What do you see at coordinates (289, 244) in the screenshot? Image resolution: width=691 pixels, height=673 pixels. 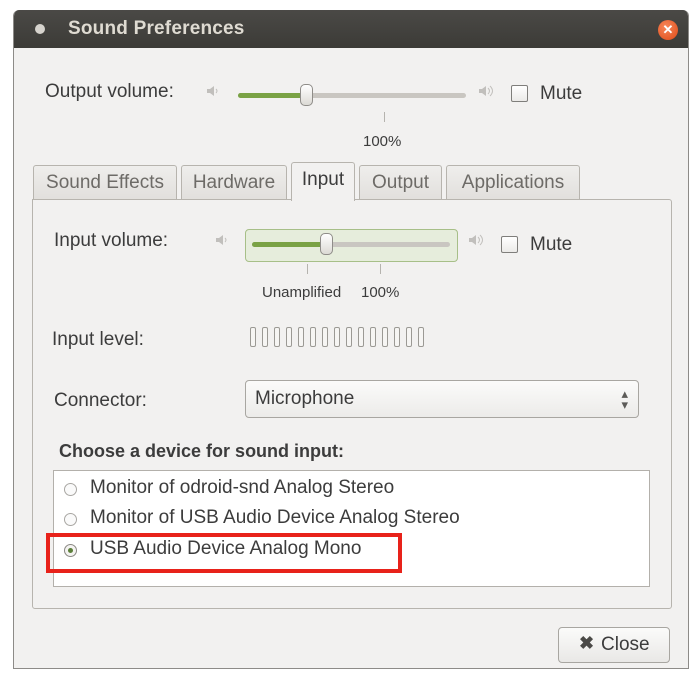 I see `input-volume-fill` at bounding box center [289, 244].